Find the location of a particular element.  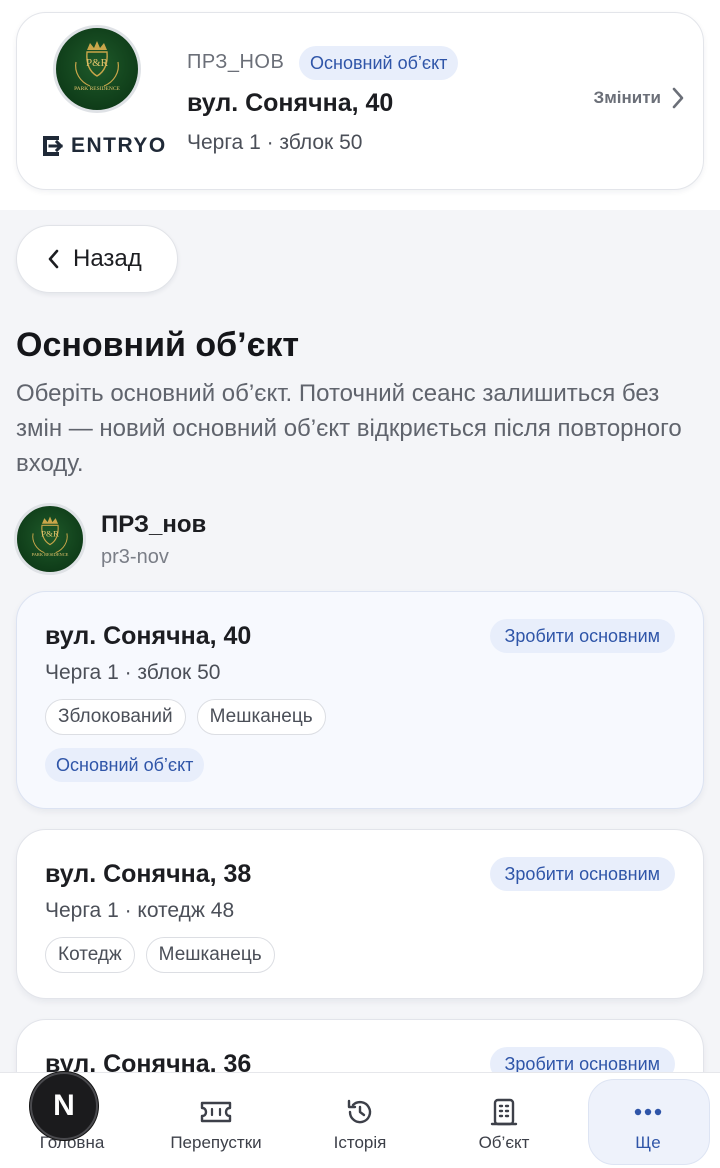

ticket-icon is located at coordinates (216, 1112).